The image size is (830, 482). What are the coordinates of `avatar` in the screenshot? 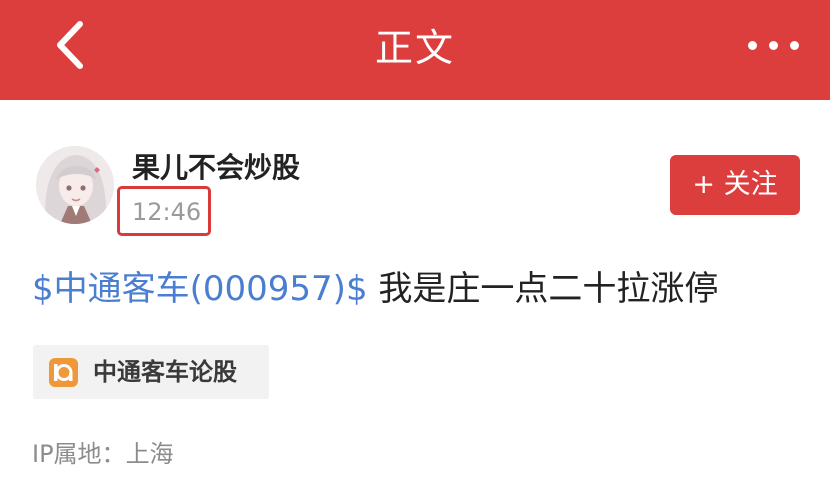 It's located at (75, 185).